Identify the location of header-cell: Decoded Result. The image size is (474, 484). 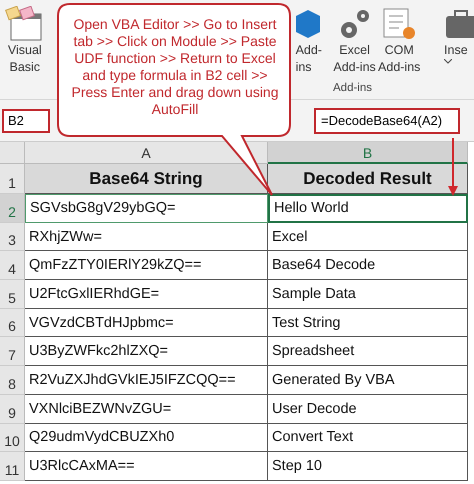
(368, 179).